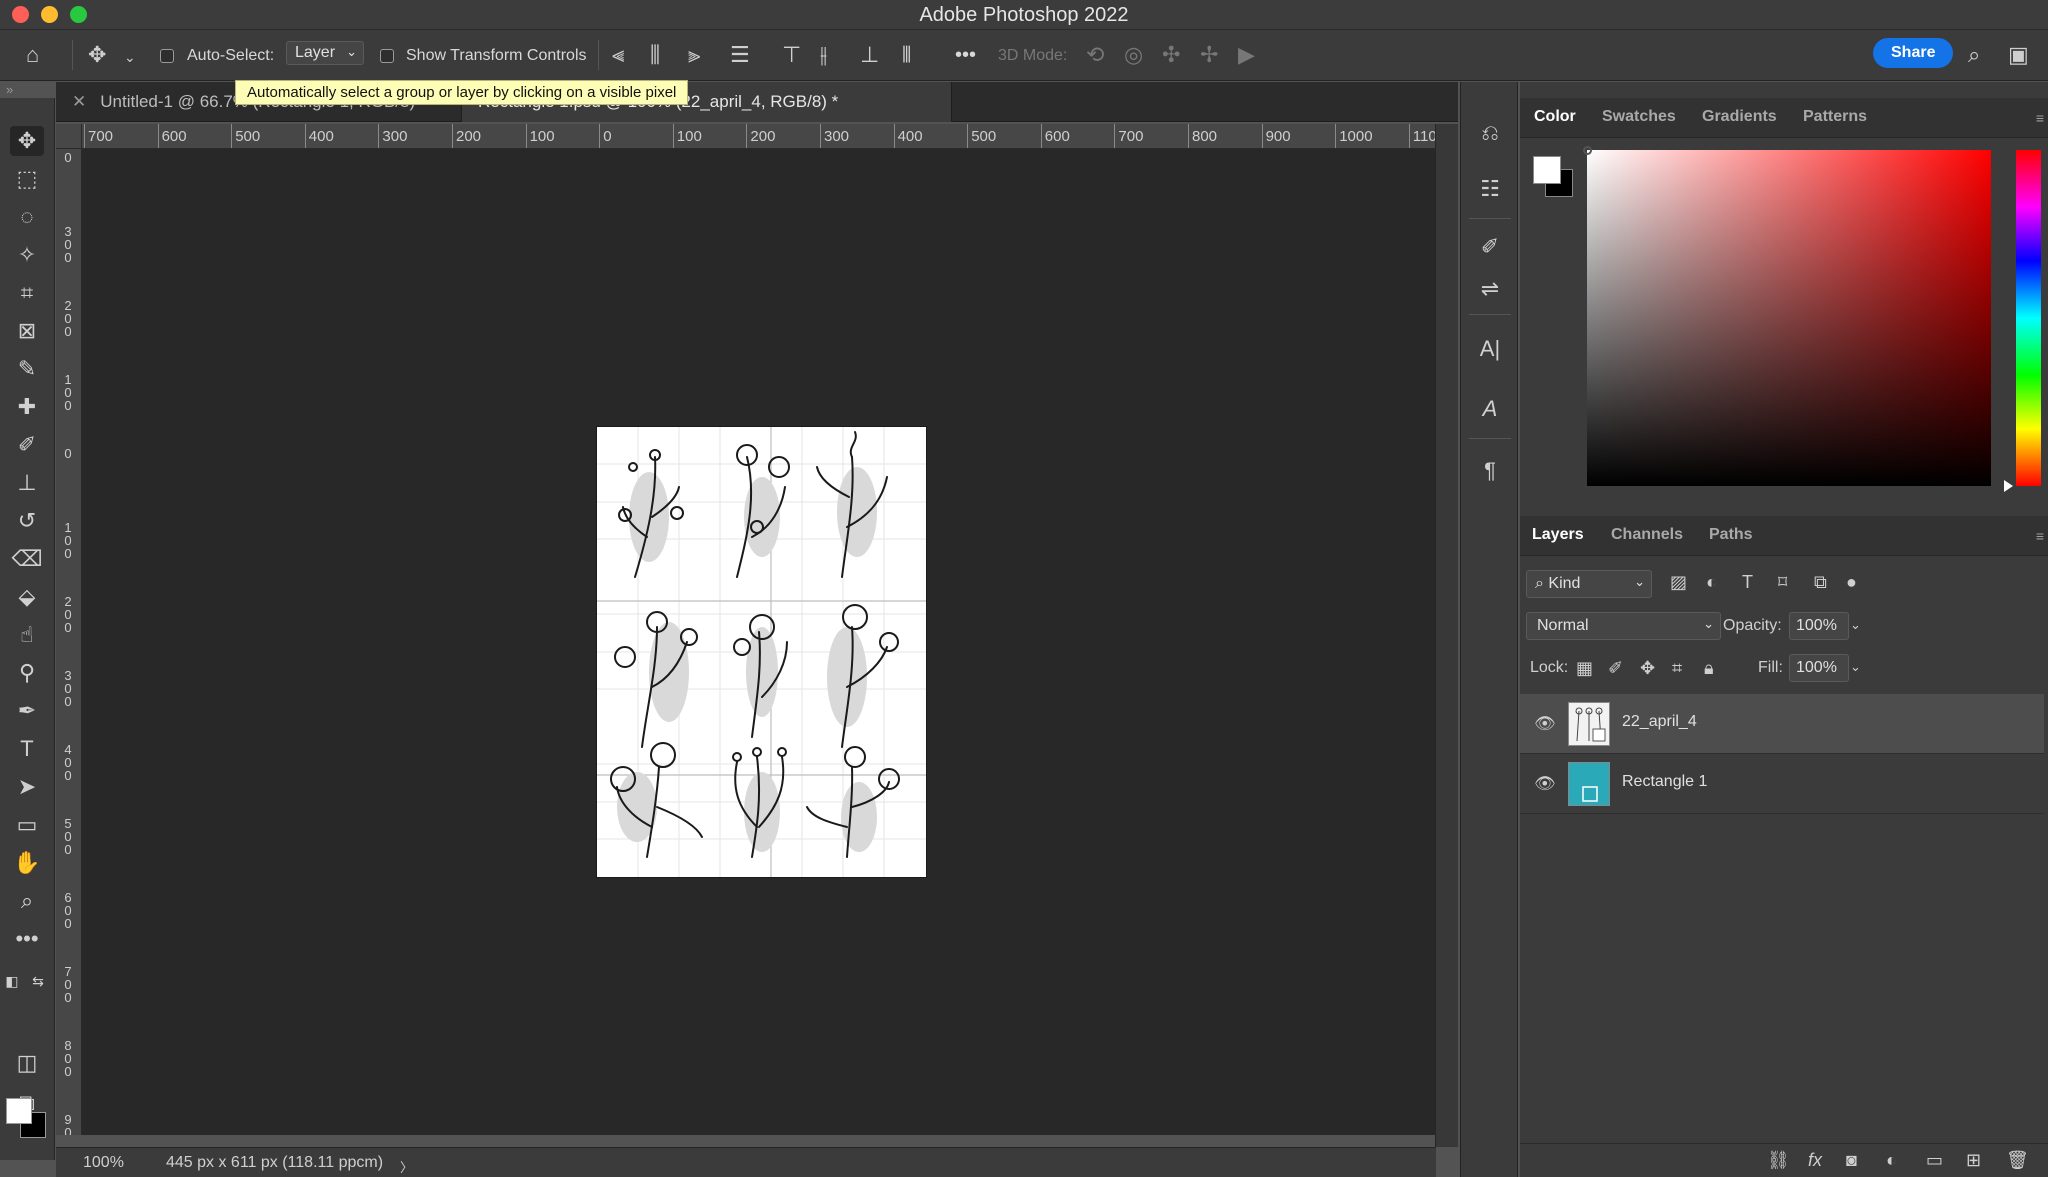 This screenshot has height=1177, width=2048. What do you see at coordinates (27, 331) in the screenshot?
I see `frame-tool-icon: ⊠` at bounding box center [27, 331].